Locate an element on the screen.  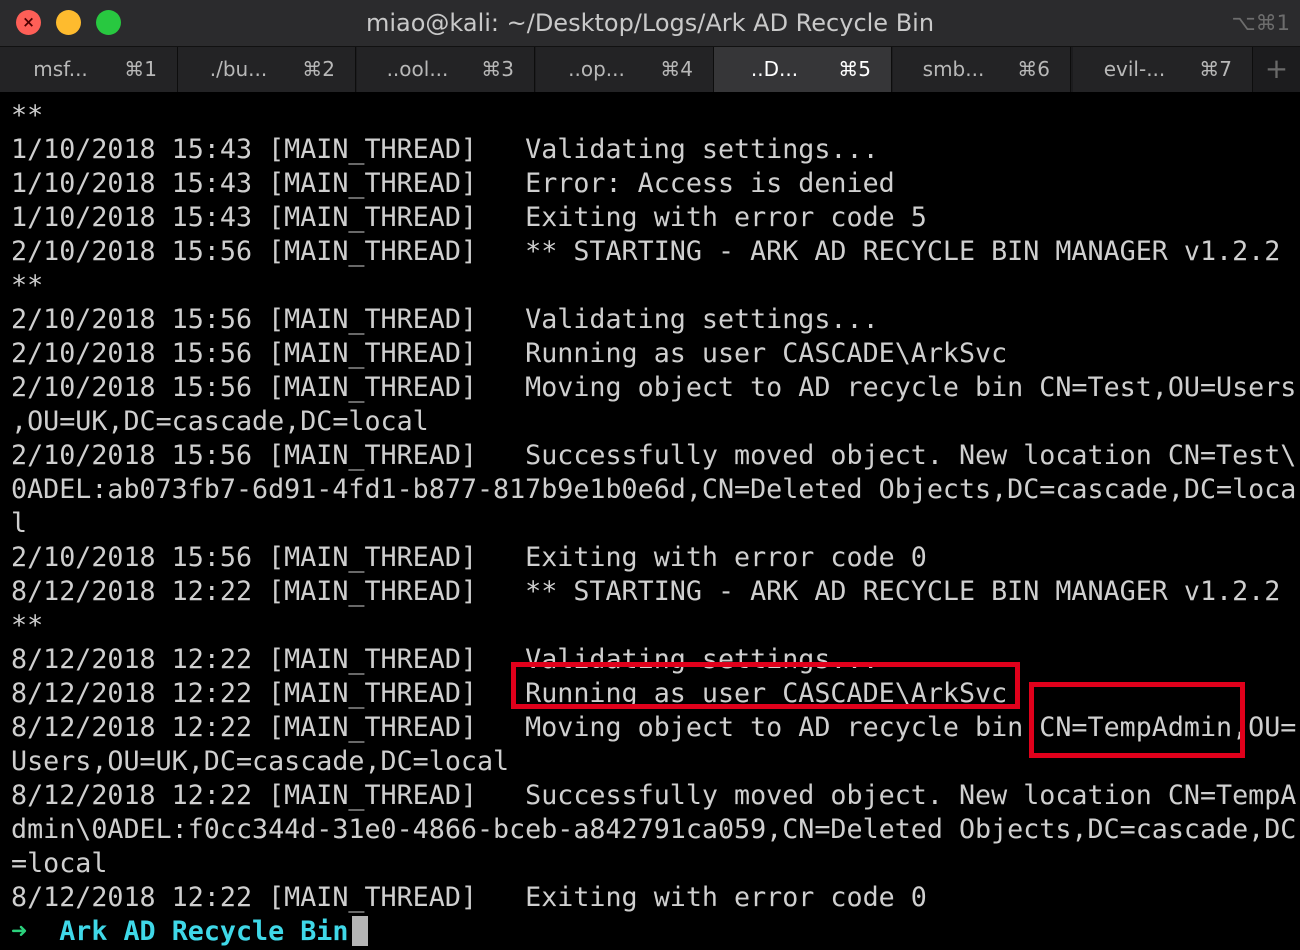
tab-1: msf... ⌘1 is located at coordinates (89, 69).